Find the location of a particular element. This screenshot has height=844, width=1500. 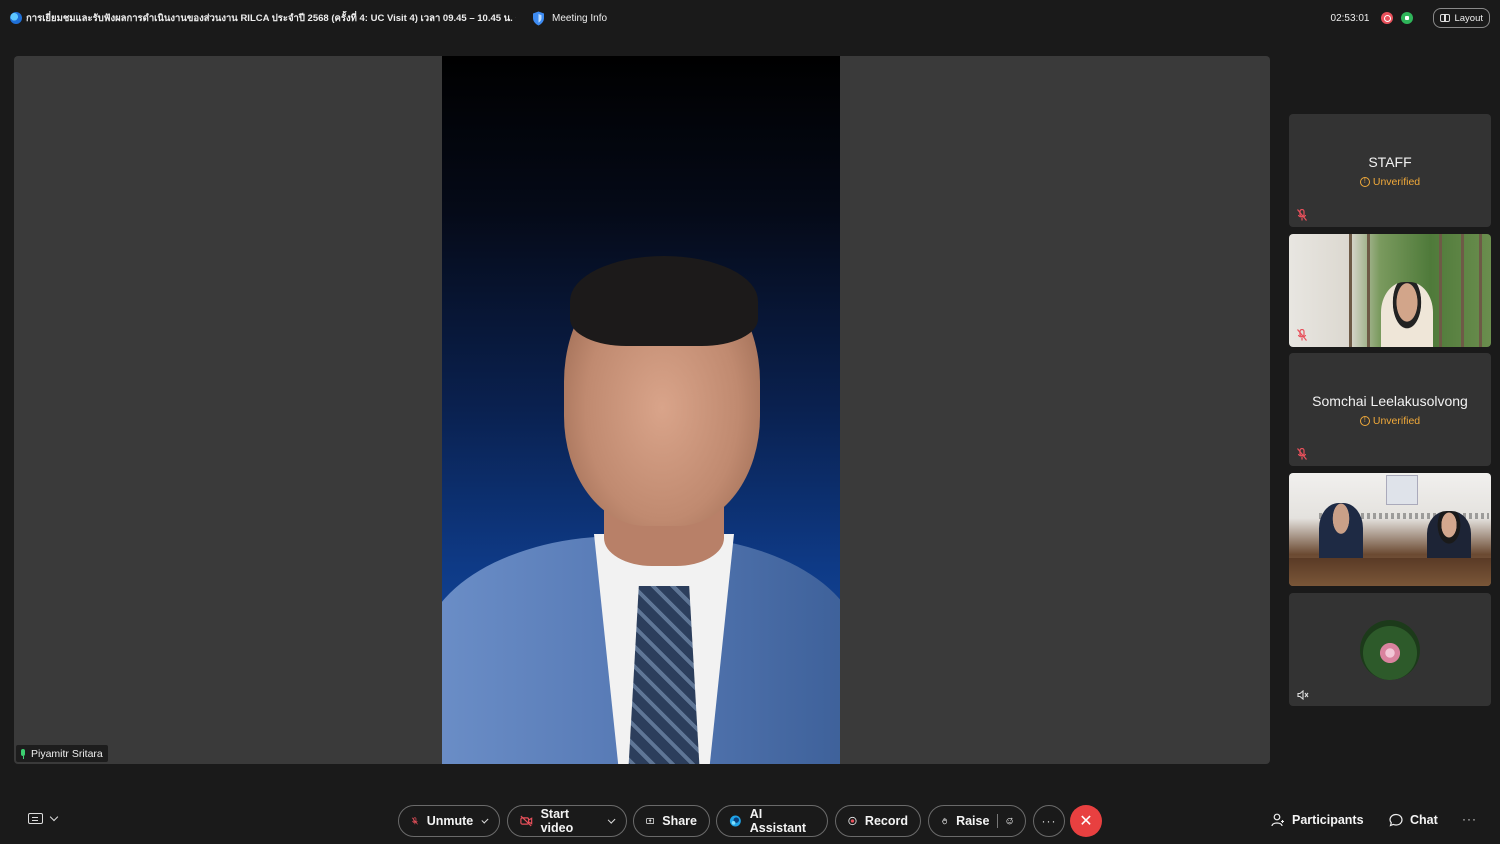

participant-tile: STAFF ! Unverified is located at coordinates (1390, 170).